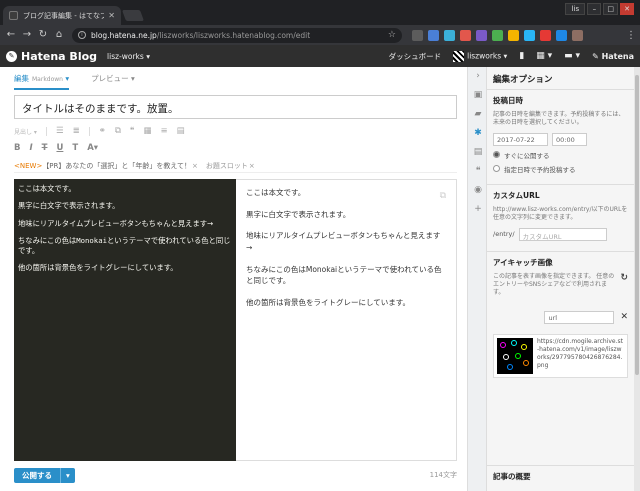  What do you see at coordinates (124, 35) in the screenshot?
I see `url-host: blog.hatena.ne.jp` at bounding box center [124, 35].